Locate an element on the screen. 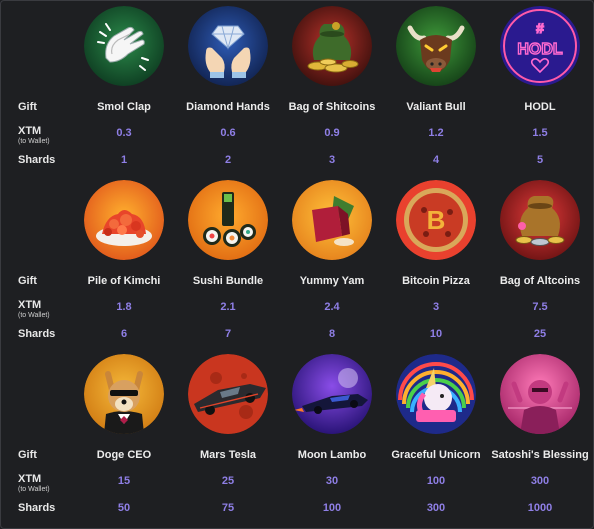 Image resolution: width=594 pixels, height=529 pixels. gift-xtm-value: 30 is located at coordinates (332, 481).